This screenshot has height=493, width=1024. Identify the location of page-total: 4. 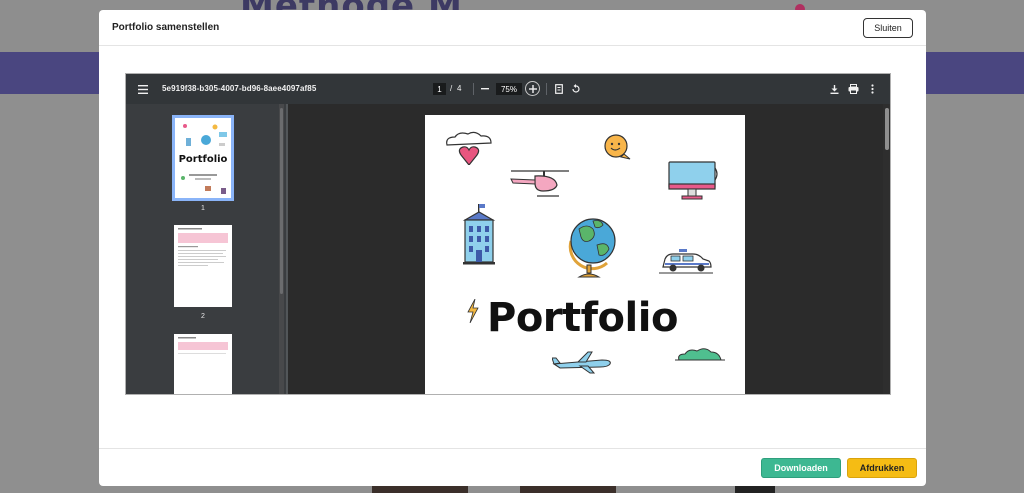
(459, 88).